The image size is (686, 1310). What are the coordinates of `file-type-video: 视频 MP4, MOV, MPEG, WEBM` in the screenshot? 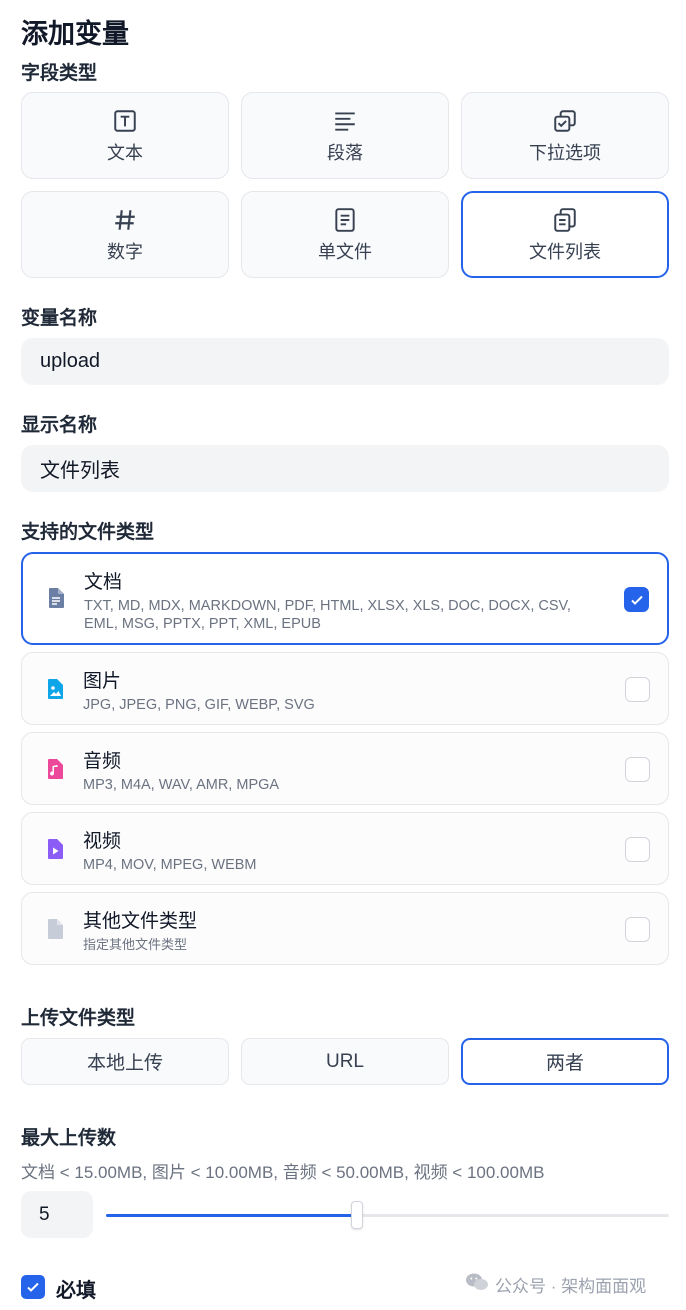 It's located at (345, 848).